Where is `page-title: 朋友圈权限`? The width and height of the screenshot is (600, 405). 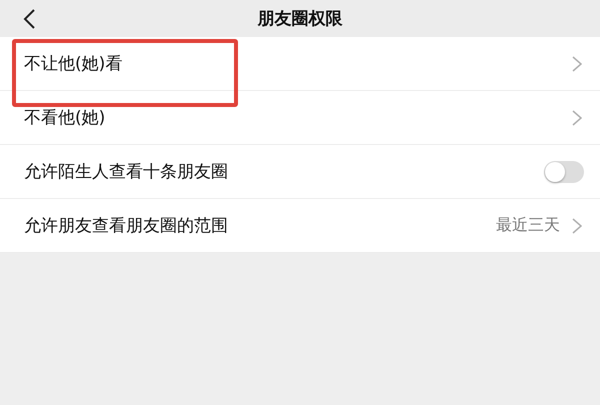 page-title: 朋友圈权限 is located at coordinates (300, 19).